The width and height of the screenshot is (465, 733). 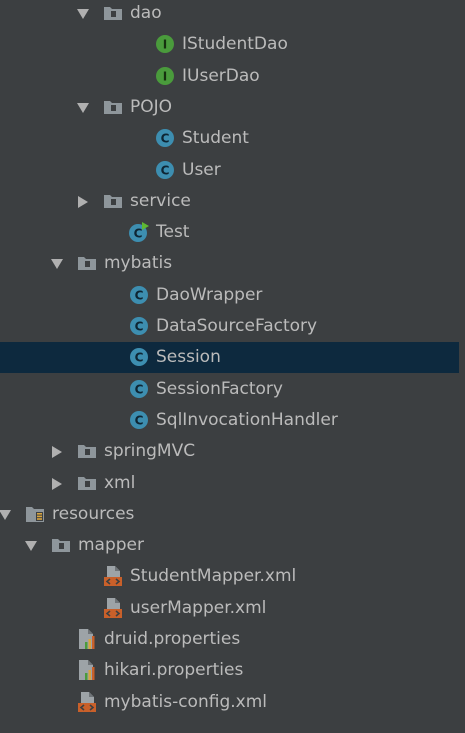 I want to click on runnable-class-icon: C, so click(x=139, y=232).